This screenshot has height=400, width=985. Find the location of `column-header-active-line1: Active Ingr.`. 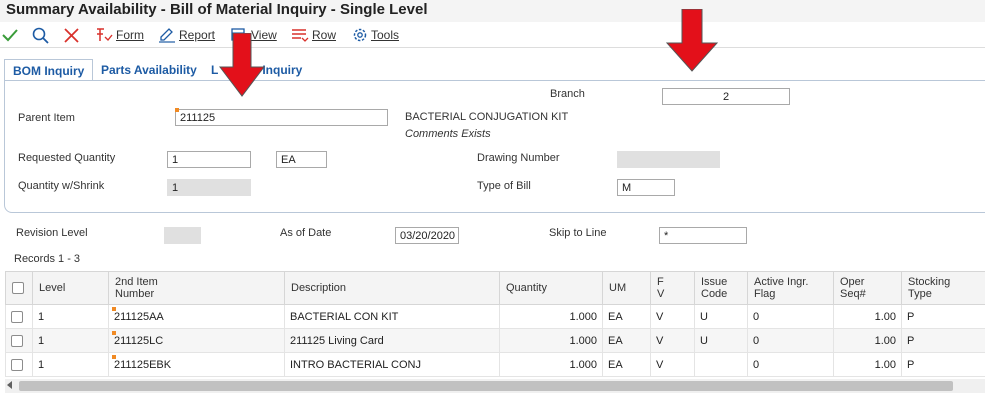

column-header-active-line1: Active Ingr. is located at coordinates (781, 282).